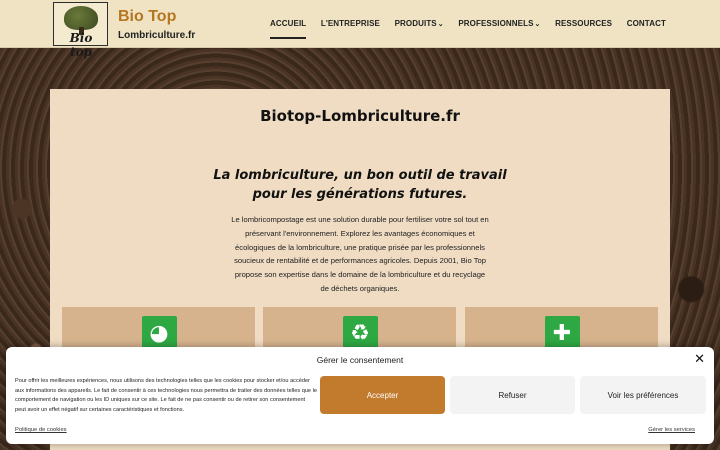 The height and width of the screenshot is (450, 720). I want to click on nav-produits: PRODUITS⌄, so click(419, 23).